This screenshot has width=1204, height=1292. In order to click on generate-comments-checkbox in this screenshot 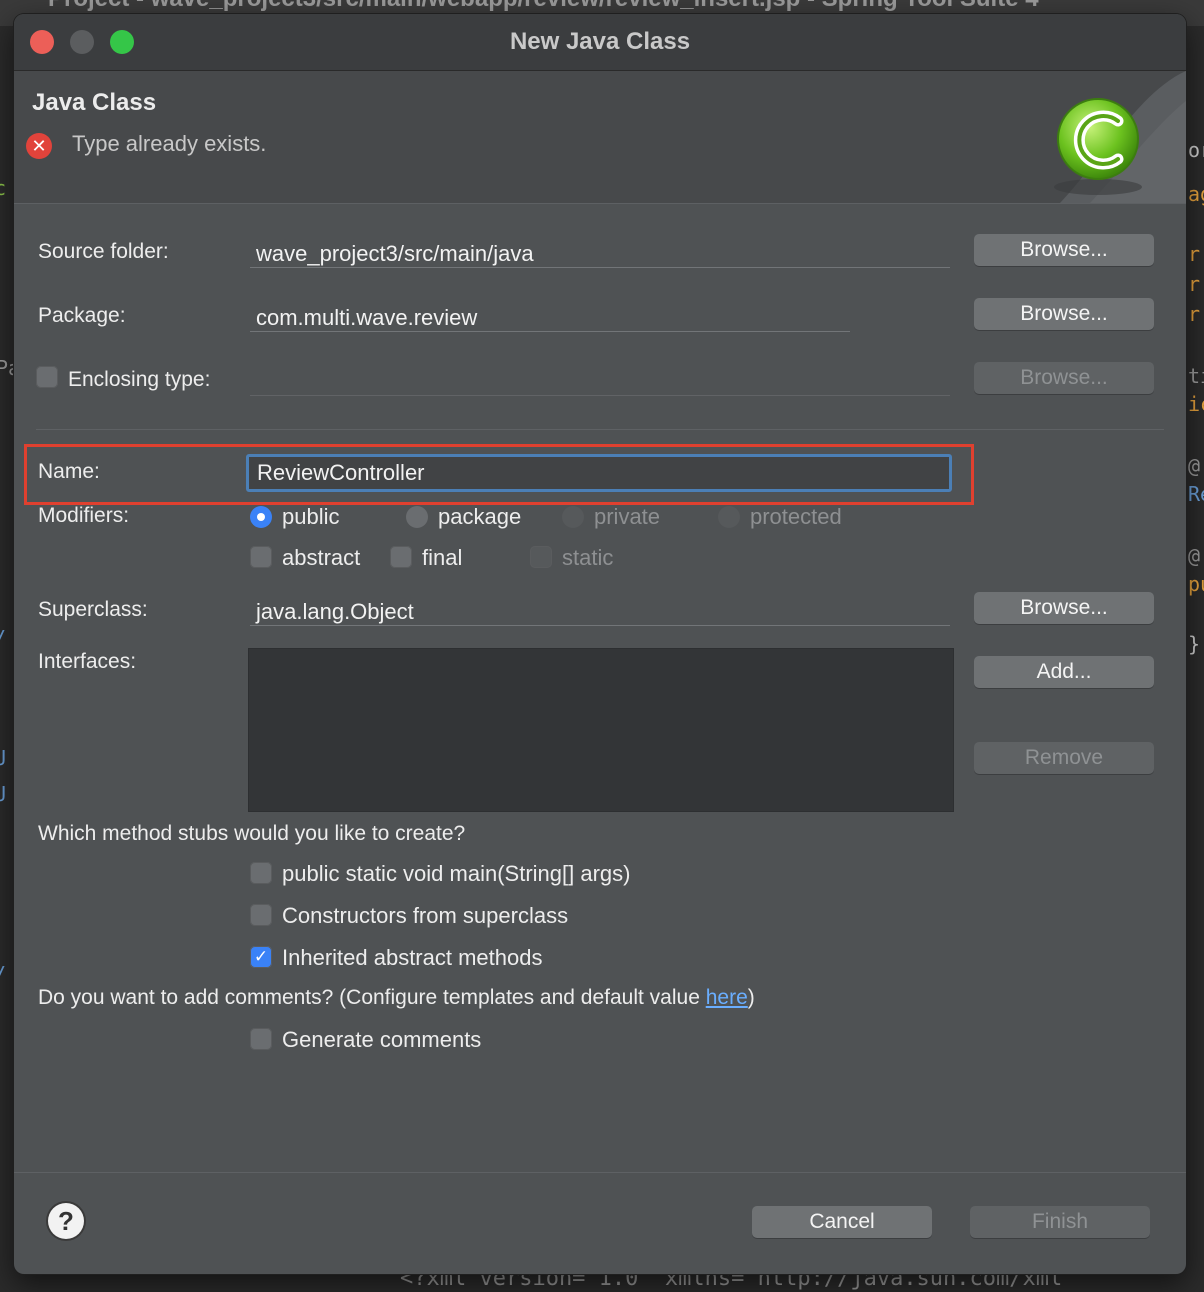, I will do `click(261, 1039)`.